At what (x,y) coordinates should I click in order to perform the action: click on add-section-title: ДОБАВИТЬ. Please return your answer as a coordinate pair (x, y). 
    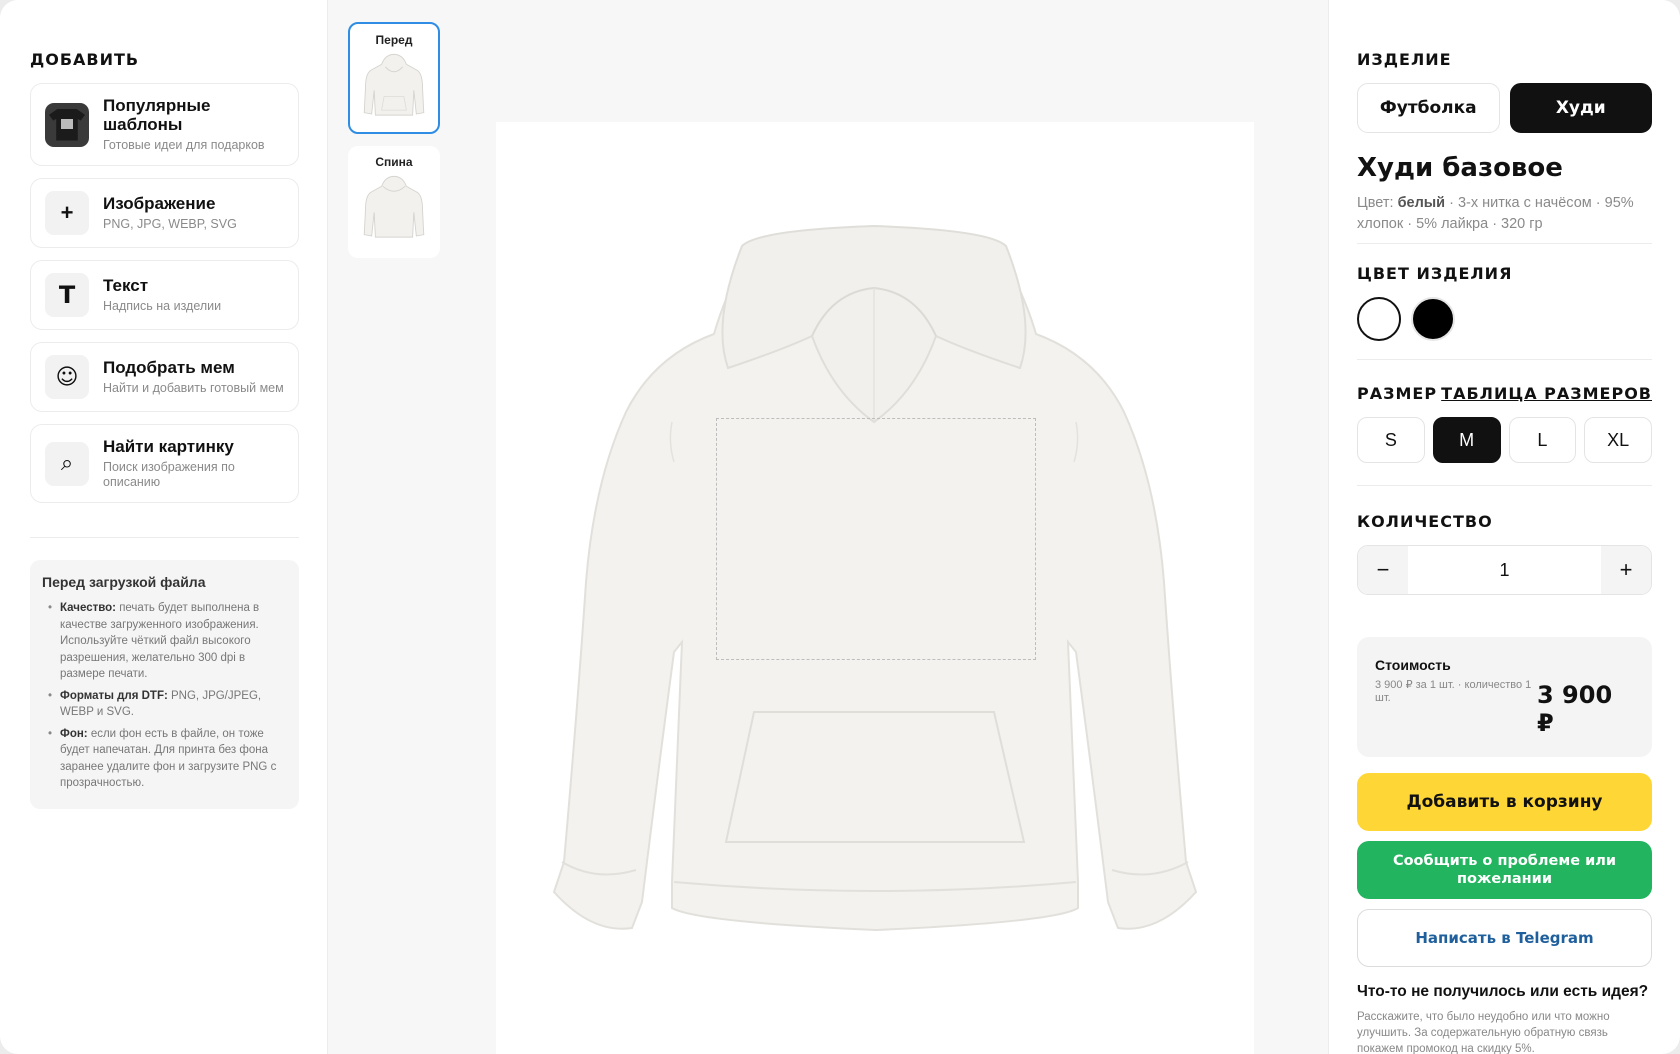
    Looking at the image, I should click on (85, 59).